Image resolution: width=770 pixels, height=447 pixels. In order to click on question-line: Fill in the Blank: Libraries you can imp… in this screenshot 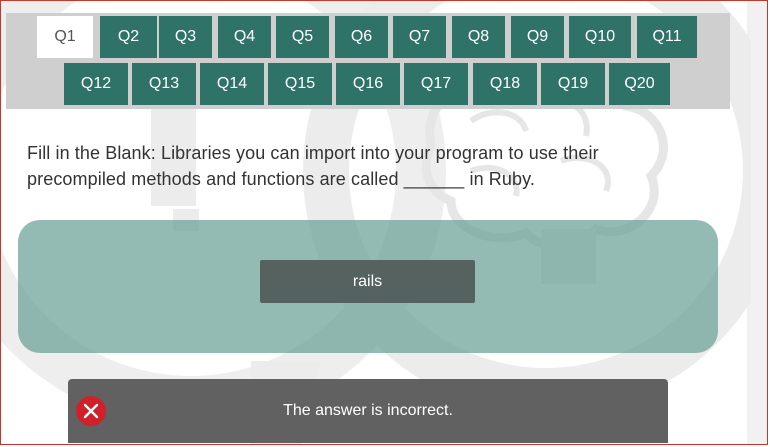, I will do `click(313, 153)`.